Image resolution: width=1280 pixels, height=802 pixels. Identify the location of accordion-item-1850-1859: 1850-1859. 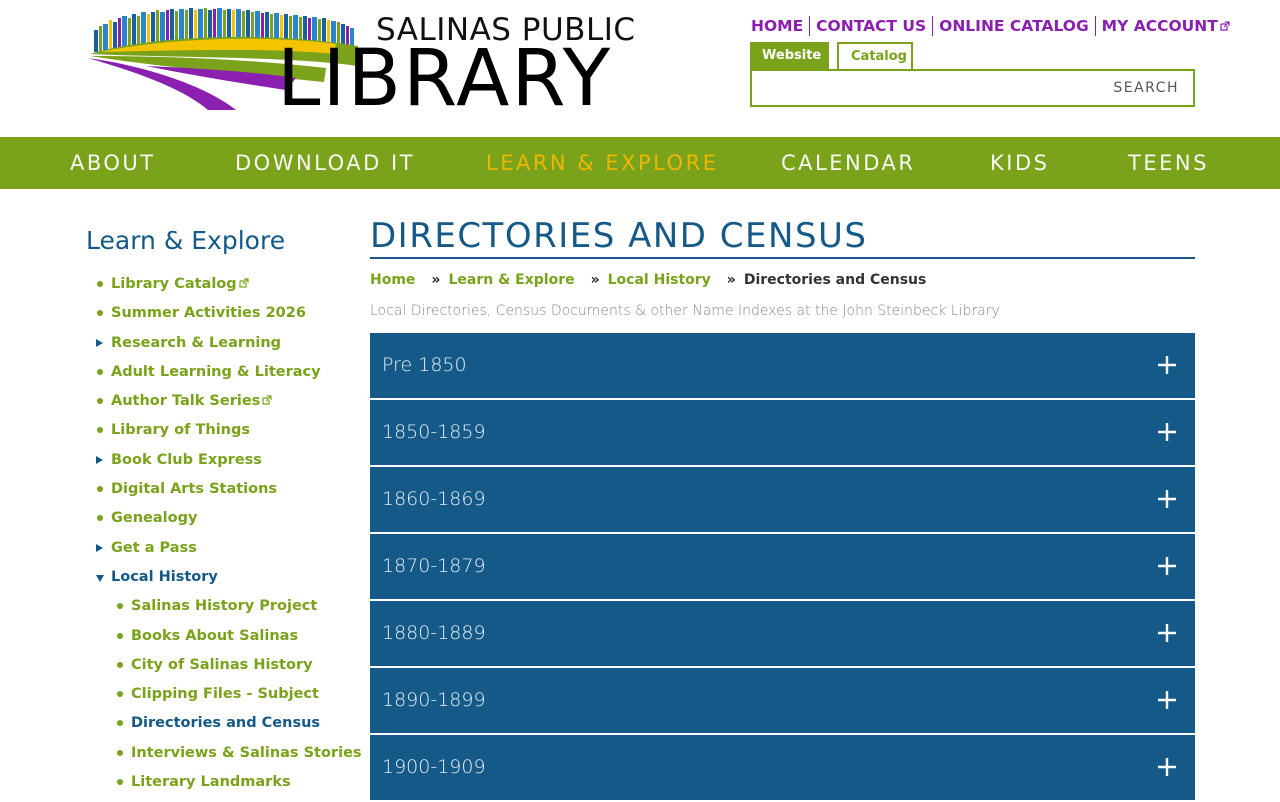
(782, 432).